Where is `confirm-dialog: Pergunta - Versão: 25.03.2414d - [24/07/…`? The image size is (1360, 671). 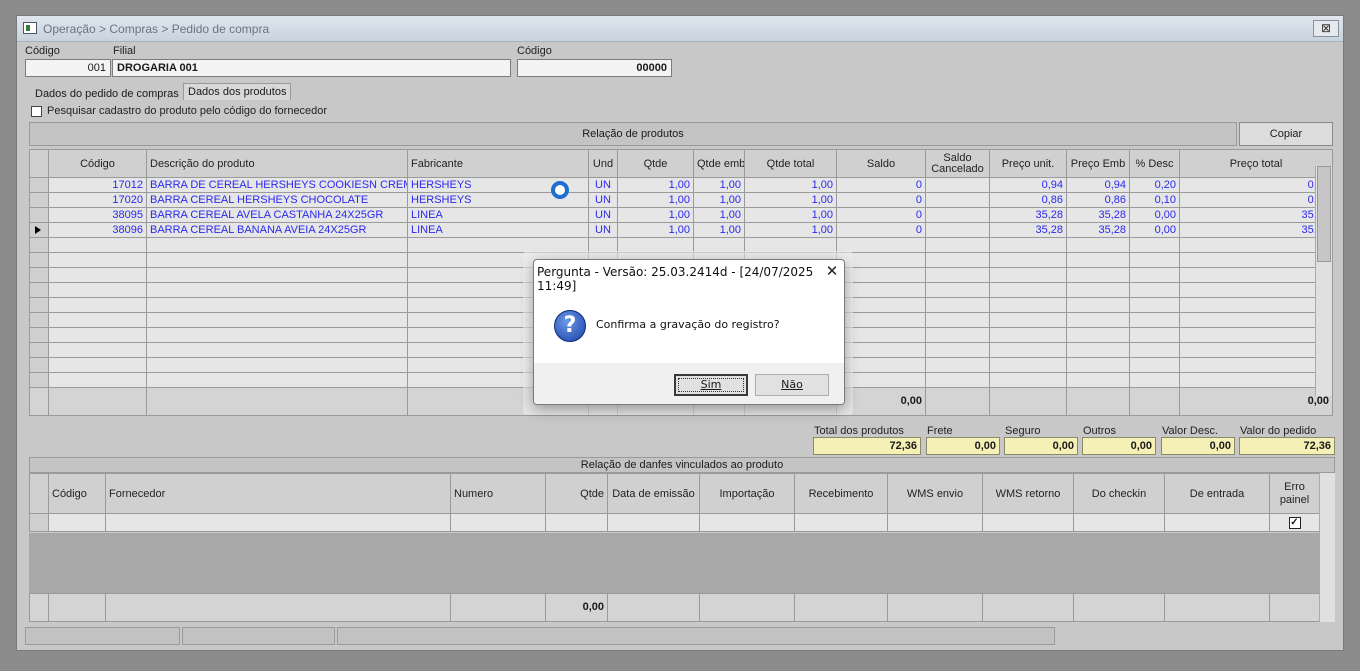
confirm-dialog: Pergunta - Versão: 25.03.2414d - [24/07/… is located at coordinates (689, 332).